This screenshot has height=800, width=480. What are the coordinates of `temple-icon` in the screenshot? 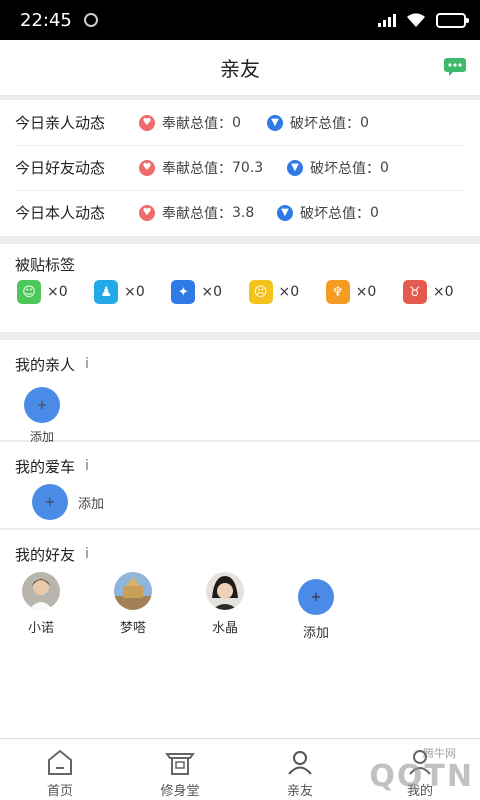 It's located at (180, 764).